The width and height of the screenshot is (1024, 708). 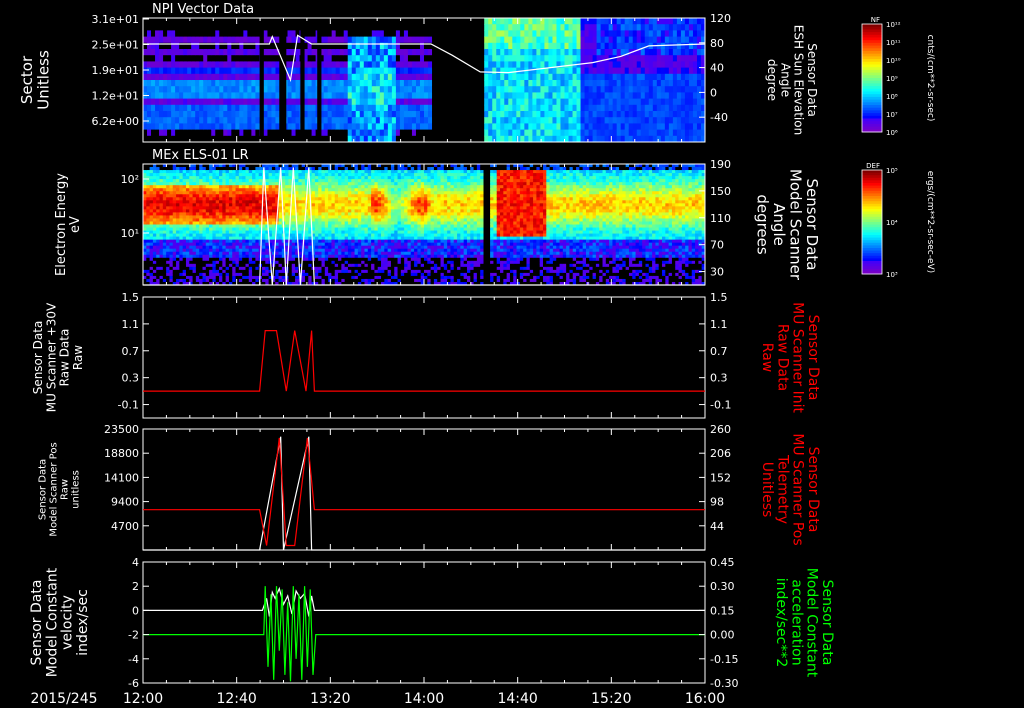 What do you see at coordinates (424, 699) in the screenshot?
I see `time-tick-label: 14:00` at bounding box center [424, 699].